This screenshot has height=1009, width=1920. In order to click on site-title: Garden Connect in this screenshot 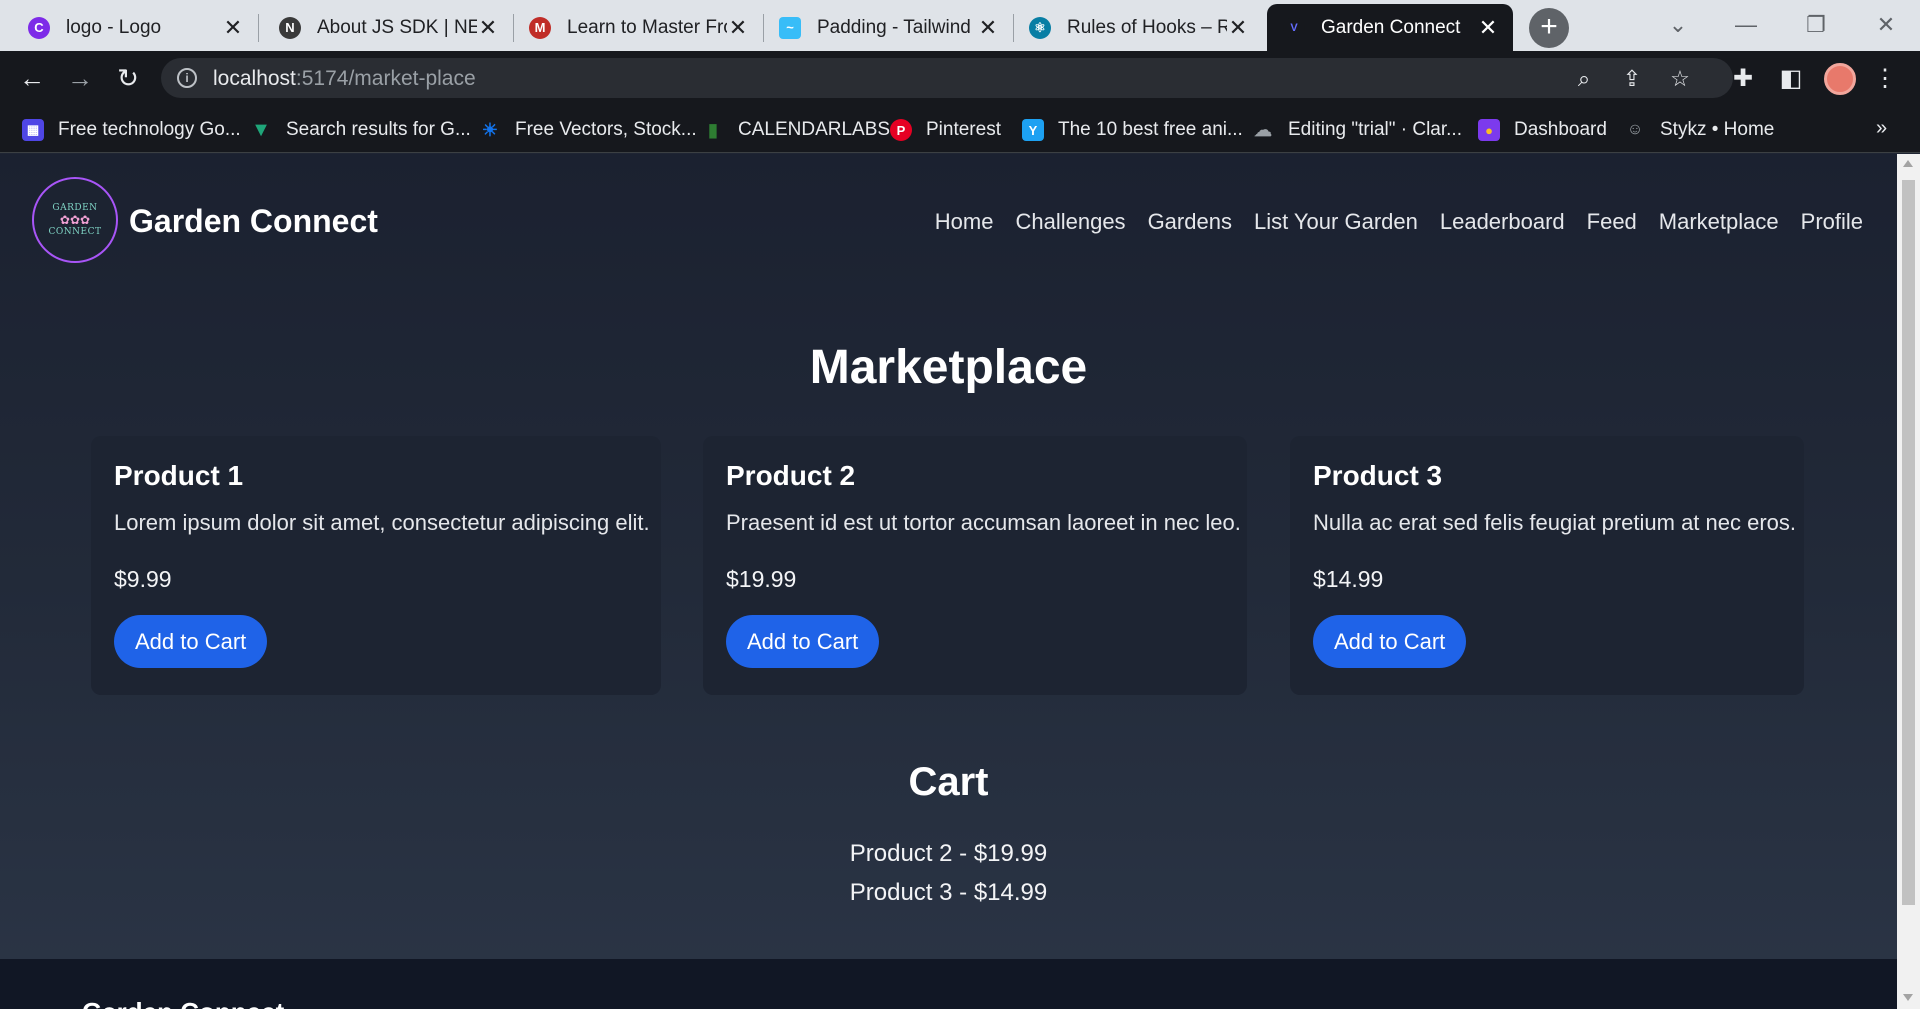, I will do `click(253, 221)`.